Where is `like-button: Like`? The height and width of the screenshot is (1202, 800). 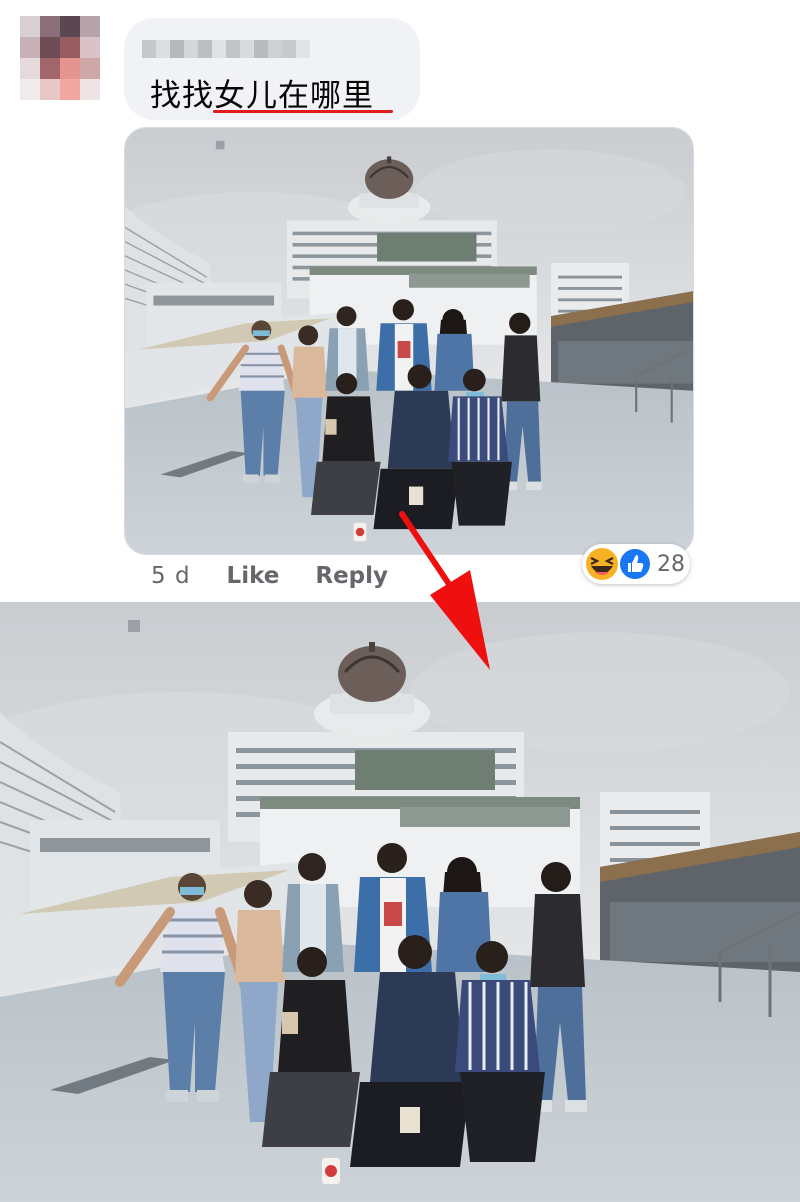 like-button: Like is located at coordinates (253, 576).